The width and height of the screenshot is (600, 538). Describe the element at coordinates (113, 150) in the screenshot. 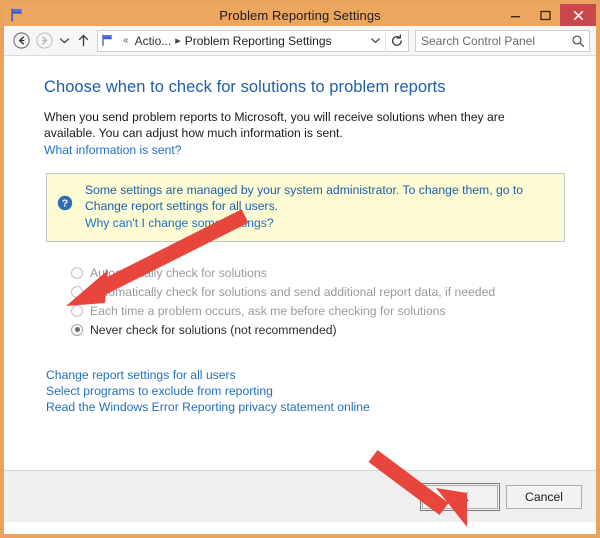

I see `what-information-is-sent-link: What information is sent?` at that location.